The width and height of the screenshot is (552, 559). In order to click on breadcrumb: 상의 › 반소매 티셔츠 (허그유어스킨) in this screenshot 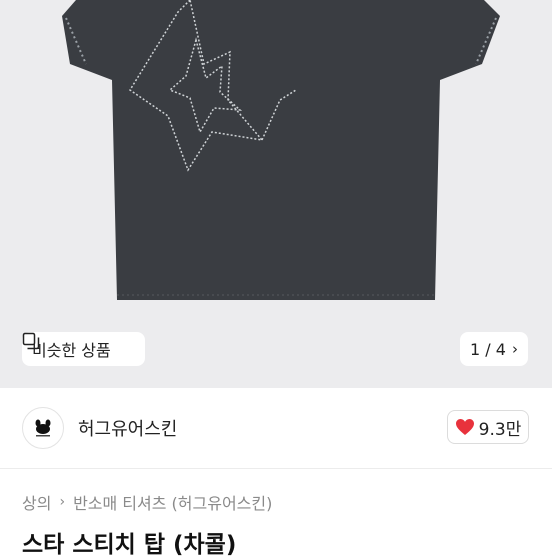, I will do `click(147, 502)`.